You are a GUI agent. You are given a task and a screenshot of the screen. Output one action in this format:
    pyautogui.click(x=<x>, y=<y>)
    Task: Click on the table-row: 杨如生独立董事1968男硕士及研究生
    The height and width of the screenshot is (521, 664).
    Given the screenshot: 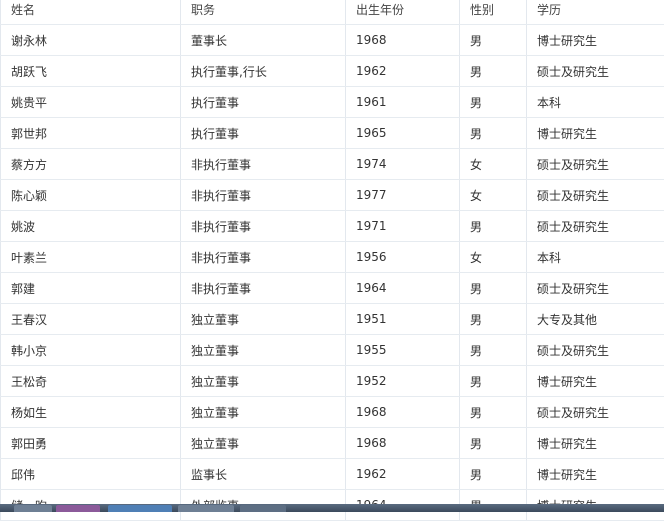 What is the action you would take?
    pyautogui.click(x=332, y=412)
    